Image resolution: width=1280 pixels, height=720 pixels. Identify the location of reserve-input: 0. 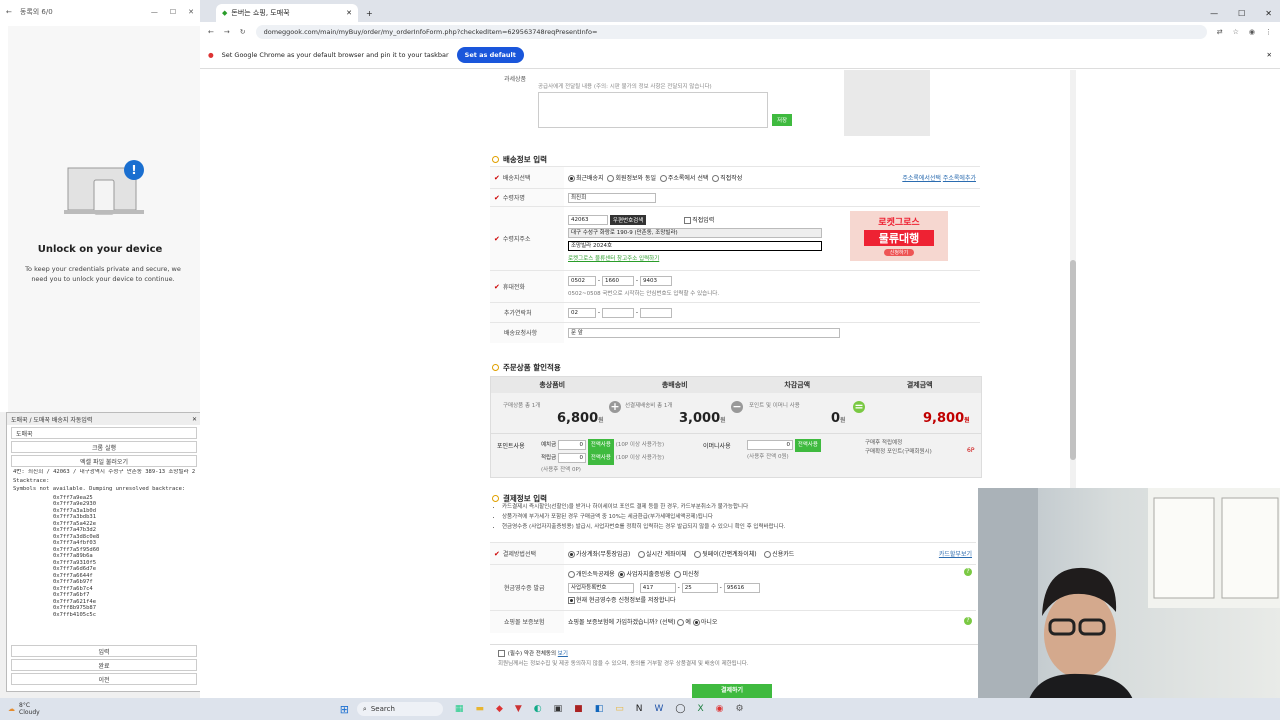
(571, 457).